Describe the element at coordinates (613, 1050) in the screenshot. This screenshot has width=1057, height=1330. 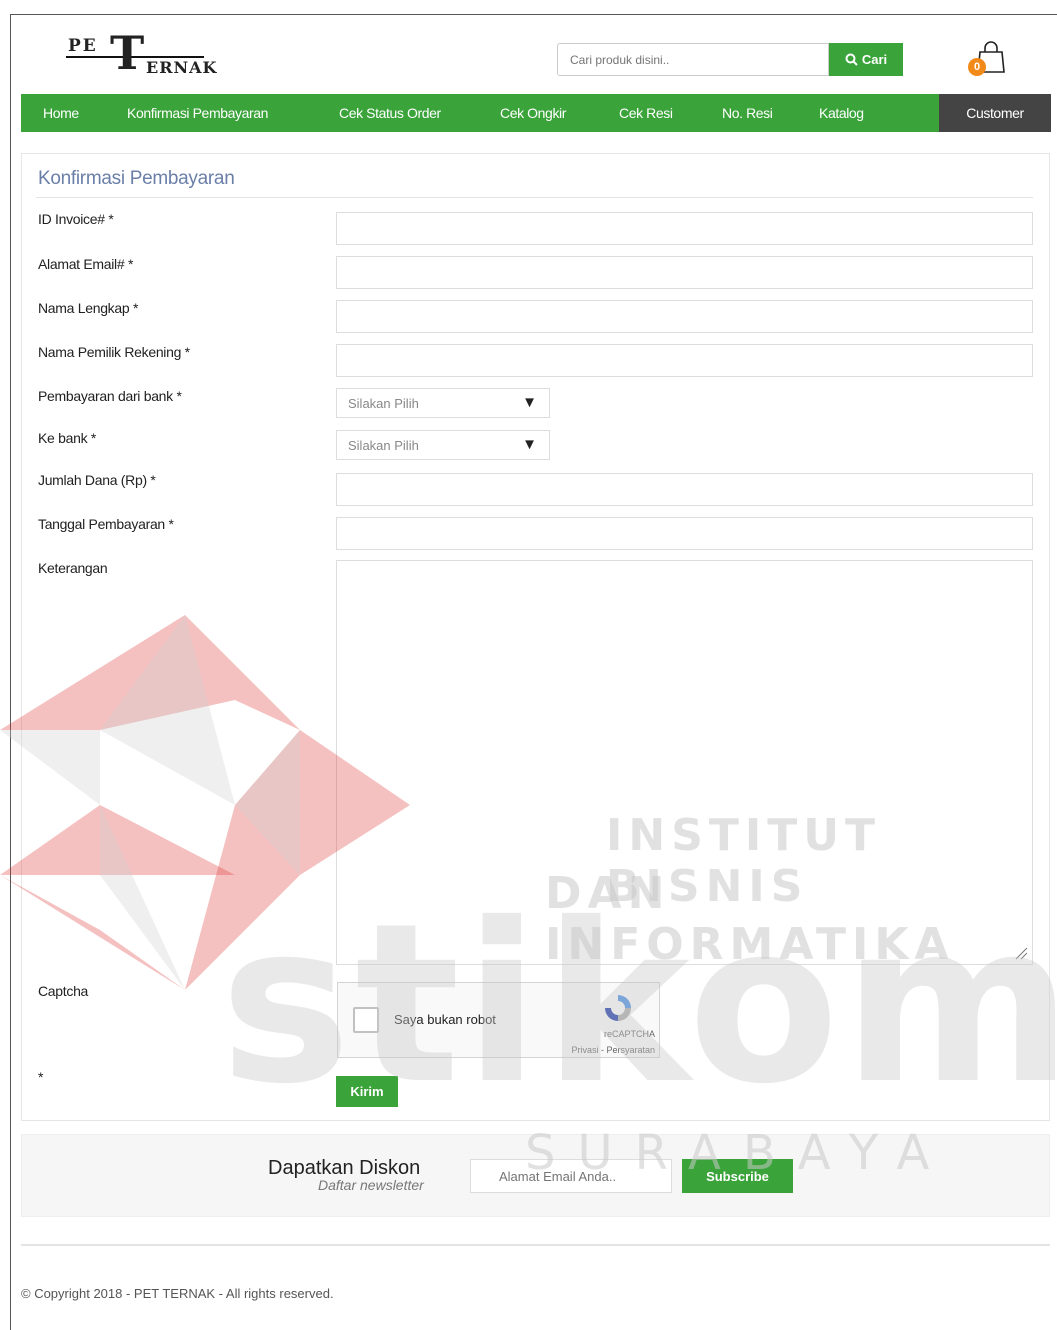
I see `recaptcha-terms-link: Privasi - Persyaratan` at that location.